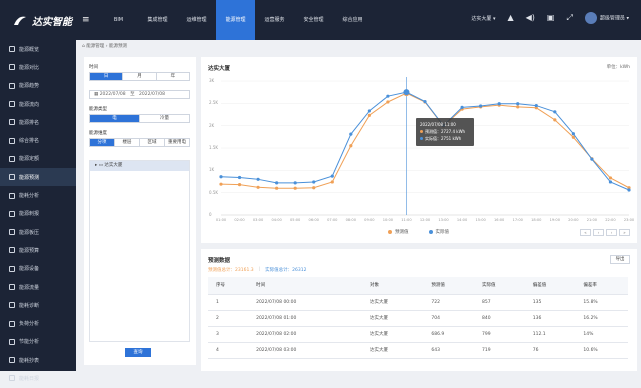 The height and width of the screenshot is (388, 641). What do you see at coordinates (29, 305) in the screenshot?
I see `sidebar-item-label: 能耗诊断` at bounding box center [29, 305].